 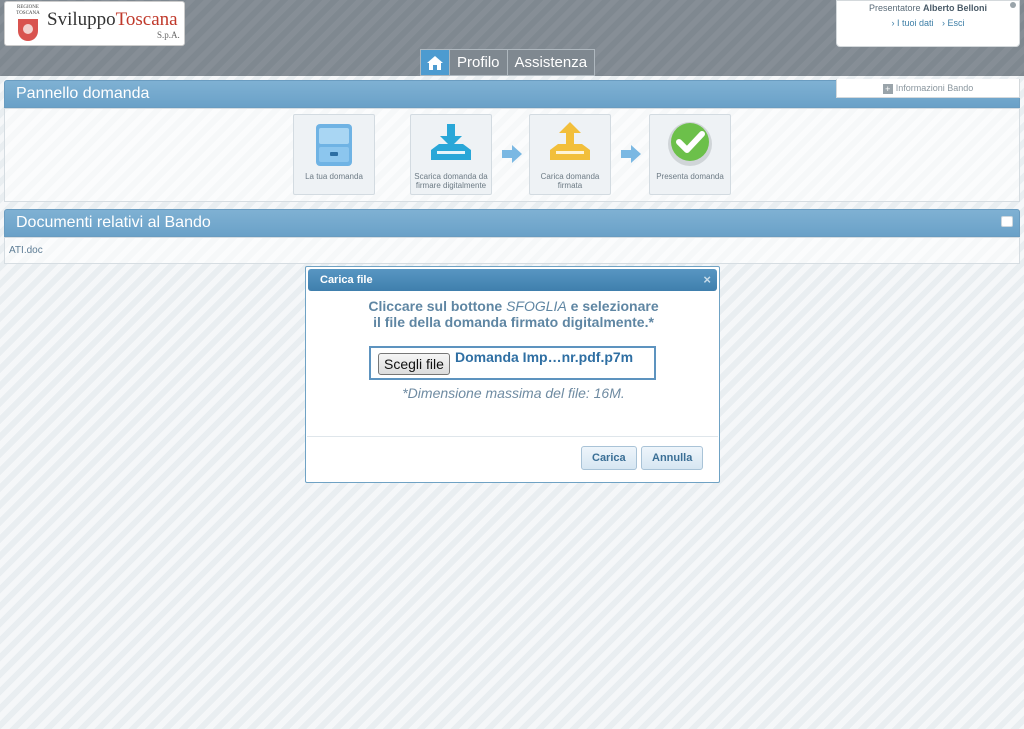 I want to click on presenter-name: Alberto Belloni, so click(x=955, y=8).